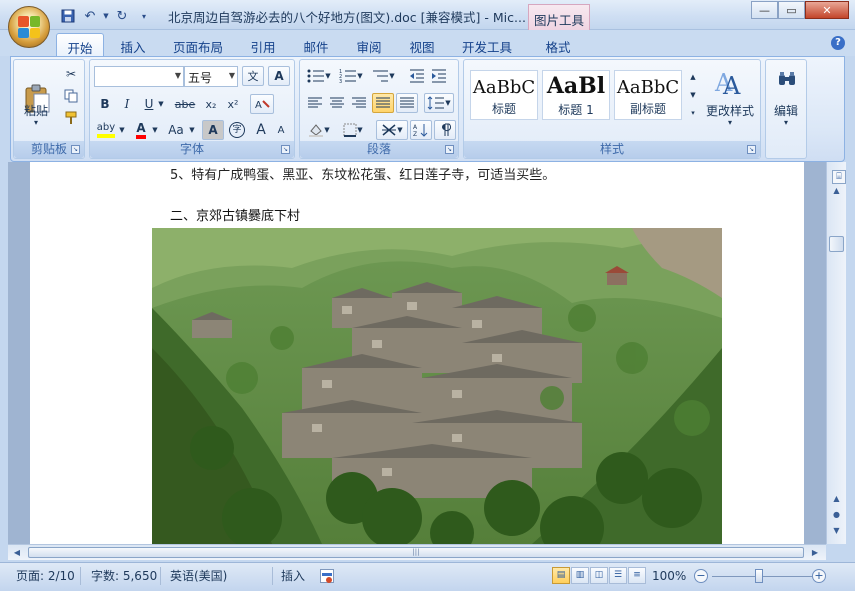 The image size is (855, 591). I want to click on paste-dropdown-icon: ▾, so click(36, 122).